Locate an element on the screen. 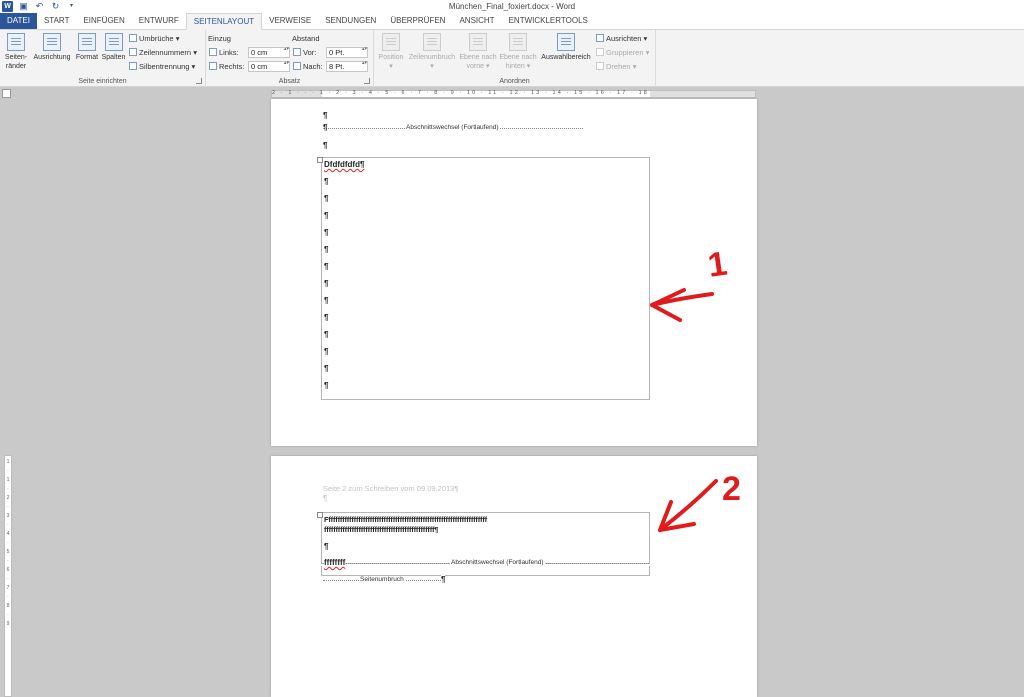  size-icon is located at coordinates (87, 42).